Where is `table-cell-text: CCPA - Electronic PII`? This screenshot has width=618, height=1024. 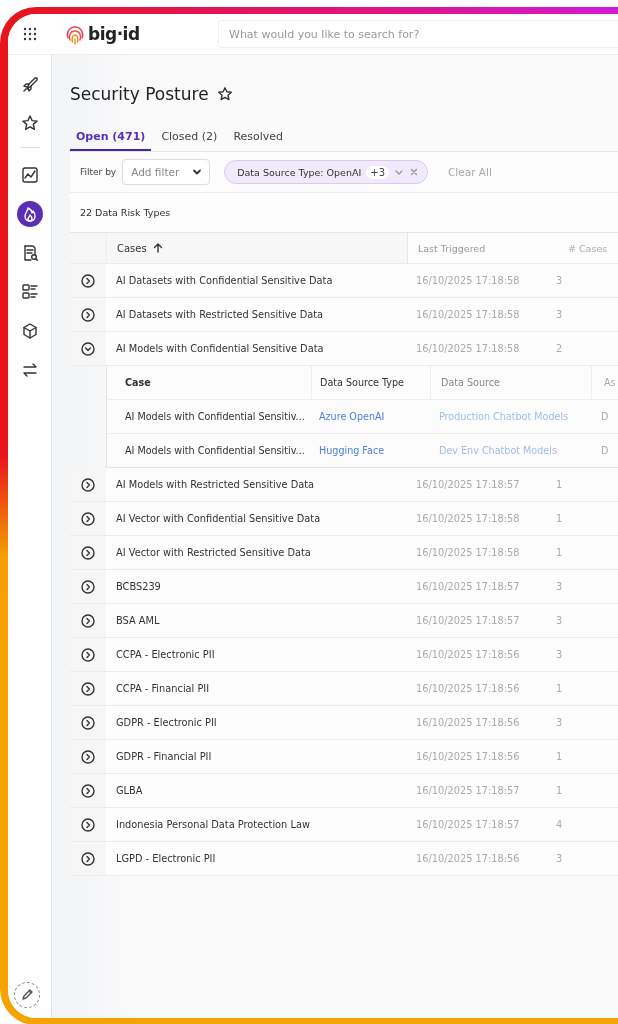 table-cell-text: CCPA - Electronic PII is located at coordinates (165, 654).